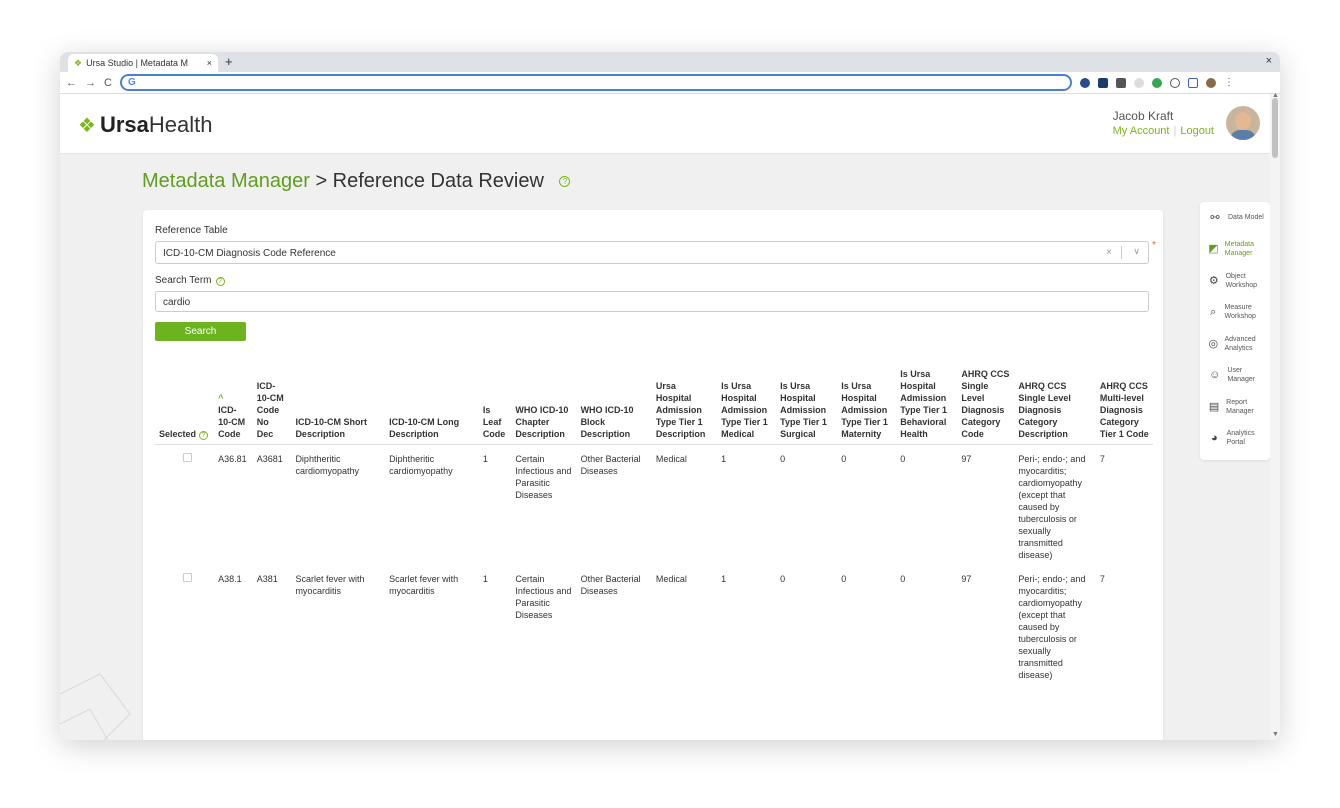 The image size is (1340, 808). I want to click on col-header-icd-code-no-dec: ICD-10-CM Code No Dec, so click(272, 406).